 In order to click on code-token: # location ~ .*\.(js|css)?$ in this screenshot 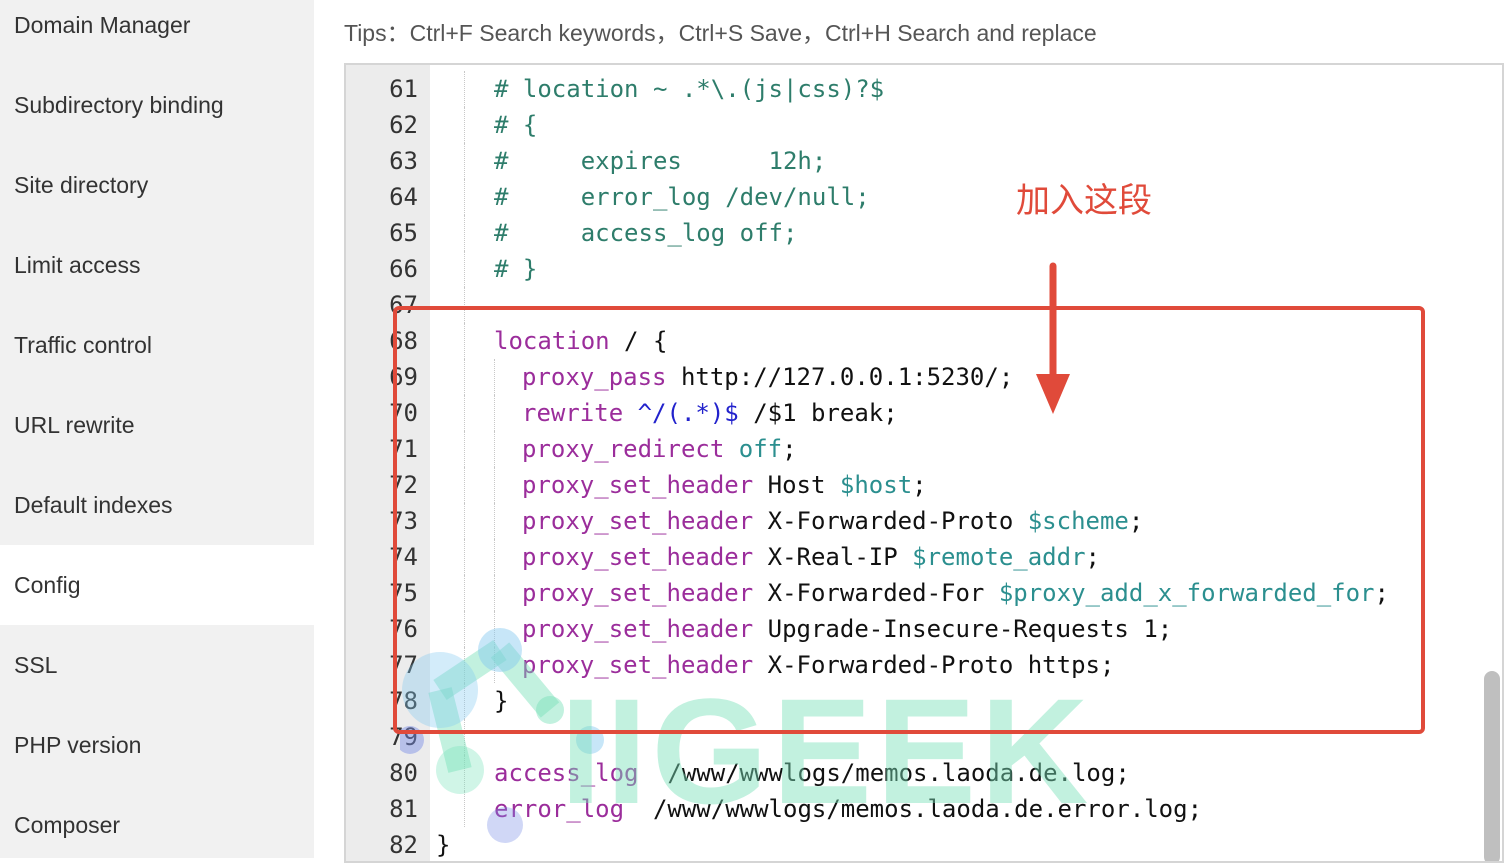, I will do `click(689, 89)`.